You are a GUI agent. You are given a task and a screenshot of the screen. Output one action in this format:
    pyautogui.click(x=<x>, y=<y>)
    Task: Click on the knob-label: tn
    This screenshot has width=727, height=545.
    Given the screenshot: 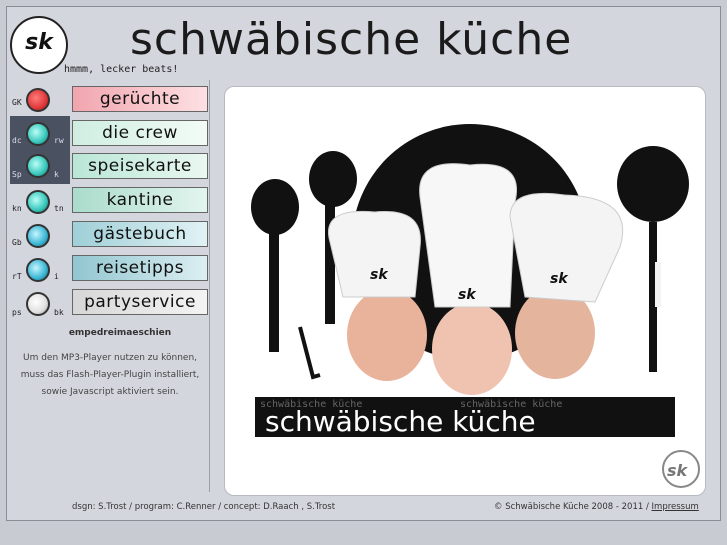 What is the action you would take?
    pyautogui.click(x=59, y=208)
    